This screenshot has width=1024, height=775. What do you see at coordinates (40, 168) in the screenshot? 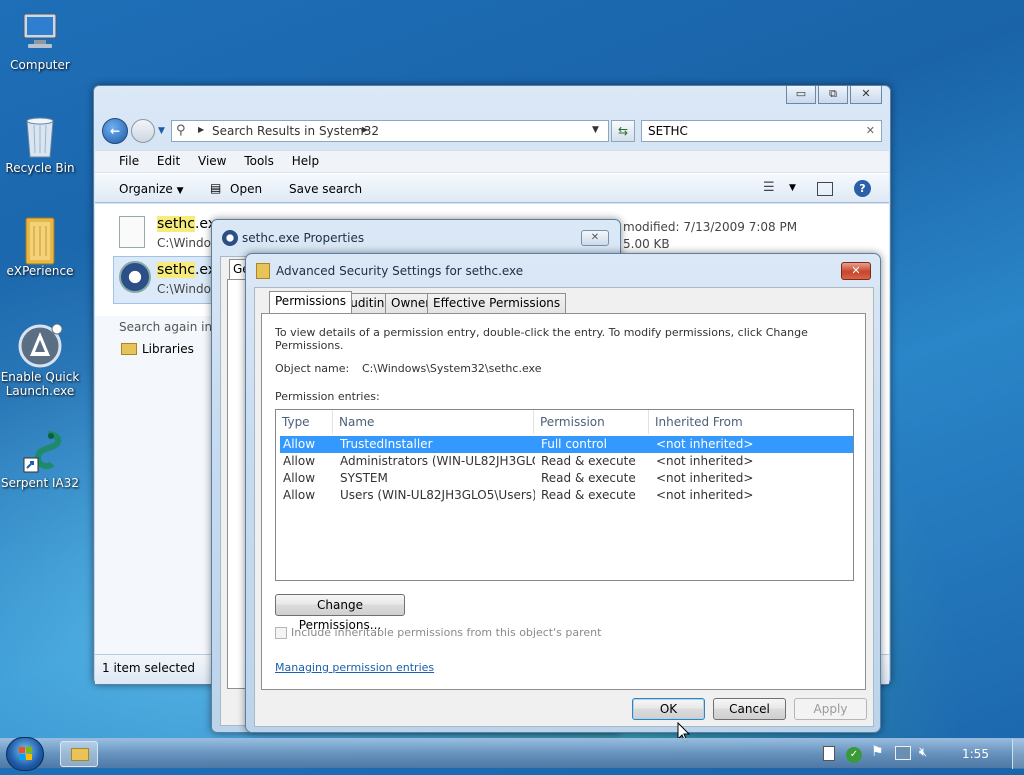
I see `desktop-icon-label: Recycle Bin` at bounding box center [40, 168].